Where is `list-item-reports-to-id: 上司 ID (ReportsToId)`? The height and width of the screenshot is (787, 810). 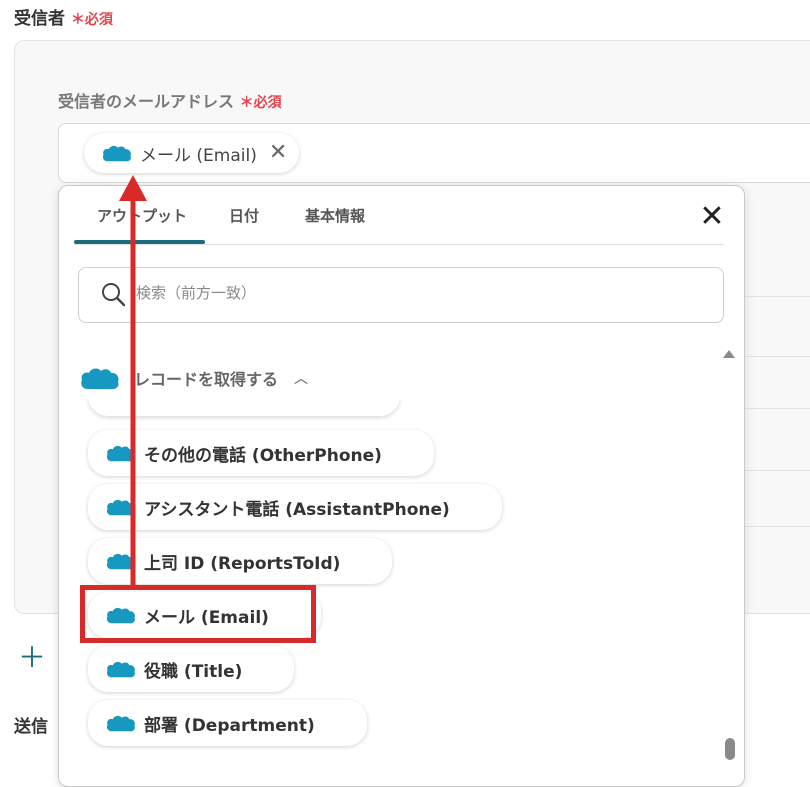 list-item-reports-to-id: 上司 ID (ReportsToId) is located at coordinates (240, 561).